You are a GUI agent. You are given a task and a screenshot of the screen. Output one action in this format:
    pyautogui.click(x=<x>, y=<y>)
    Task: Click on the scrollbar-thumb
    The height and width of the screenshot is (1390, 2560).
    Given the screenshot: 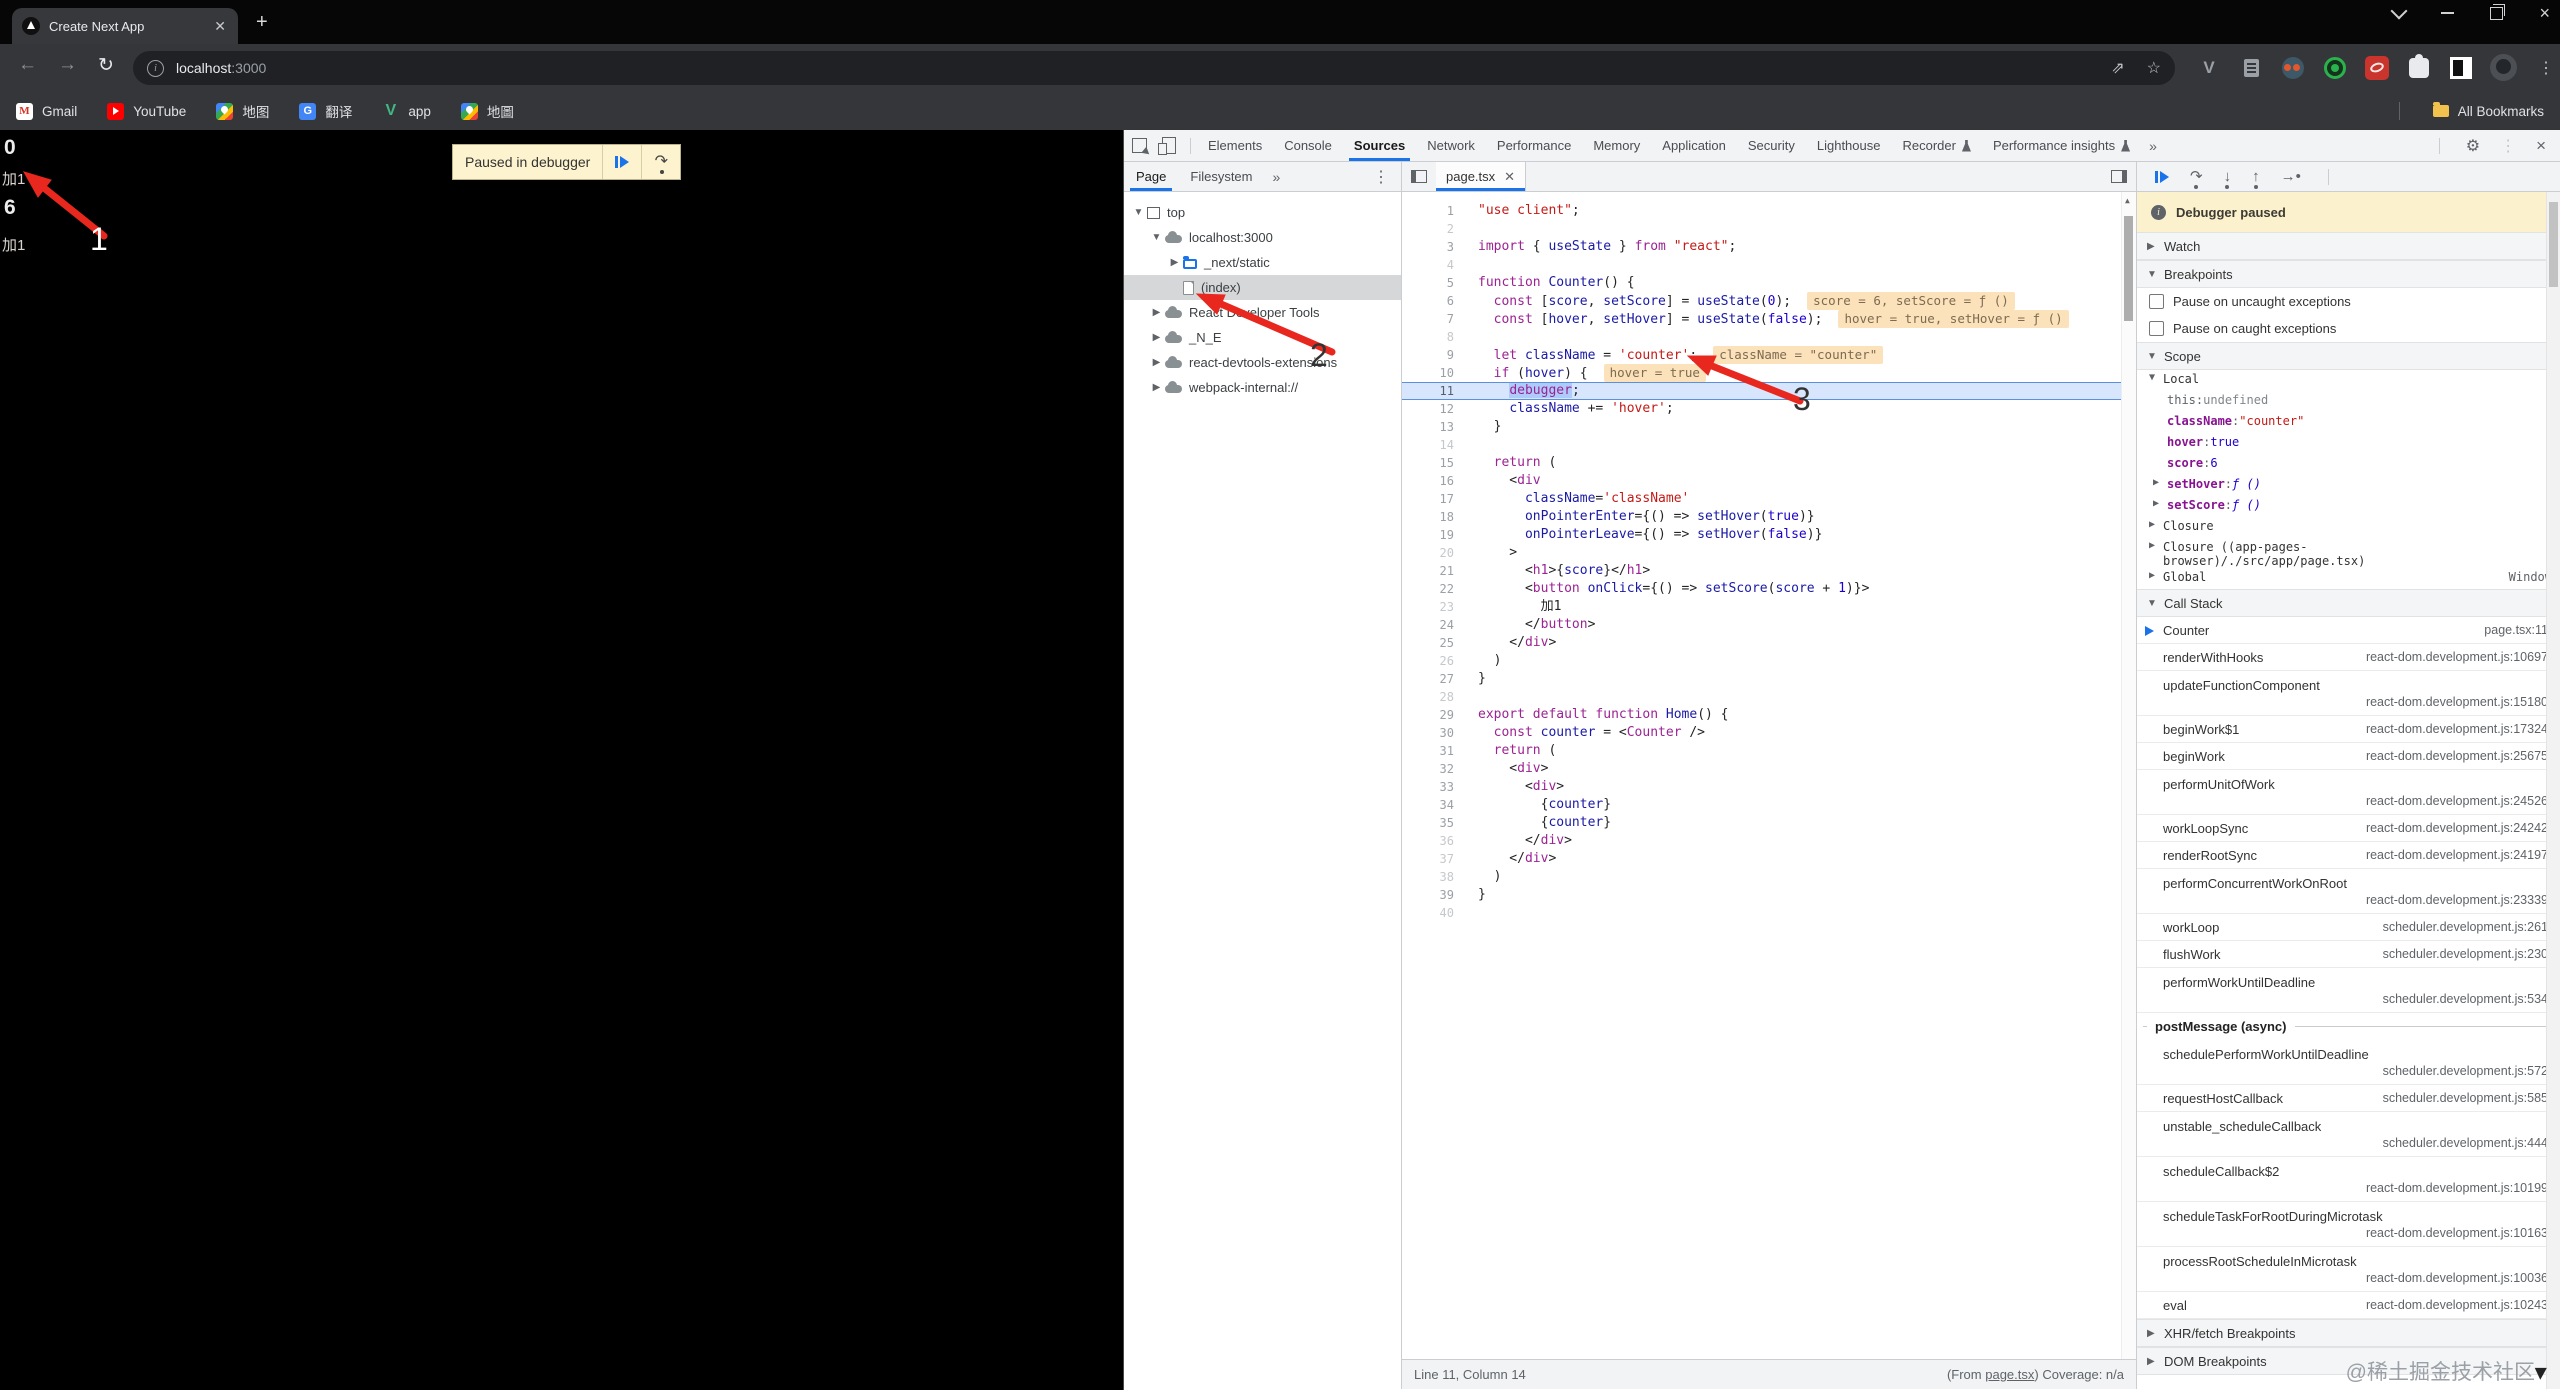 What is the action you would take?
    pyautogui.click(x=2128, y=268)
    